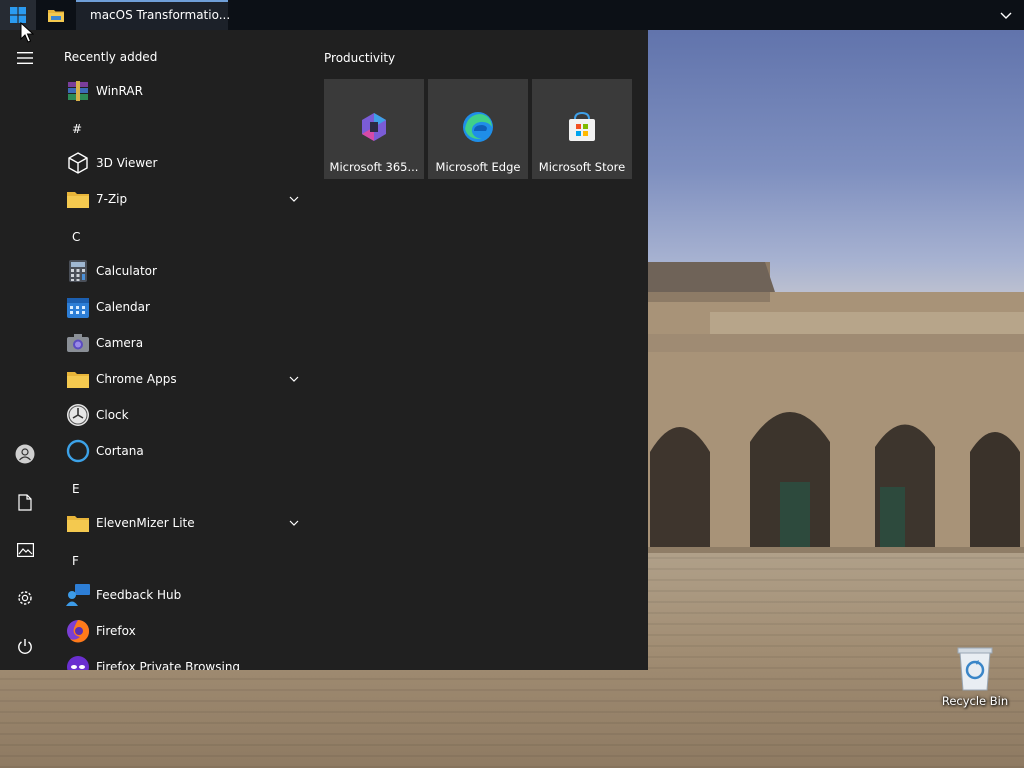  Describe the element at coordinates (77, 129) in the screenshot. I see `section-letter-hash: #` at that location.